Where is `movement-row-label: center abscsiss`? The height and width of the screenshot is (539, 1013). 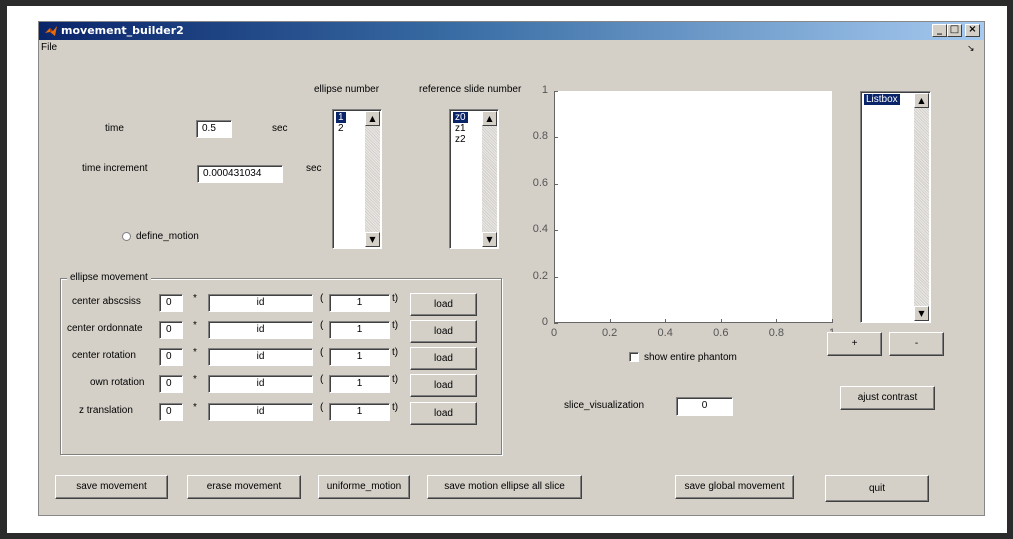
movement-row-label: center abscsiss is located at coordinates (106, 301).